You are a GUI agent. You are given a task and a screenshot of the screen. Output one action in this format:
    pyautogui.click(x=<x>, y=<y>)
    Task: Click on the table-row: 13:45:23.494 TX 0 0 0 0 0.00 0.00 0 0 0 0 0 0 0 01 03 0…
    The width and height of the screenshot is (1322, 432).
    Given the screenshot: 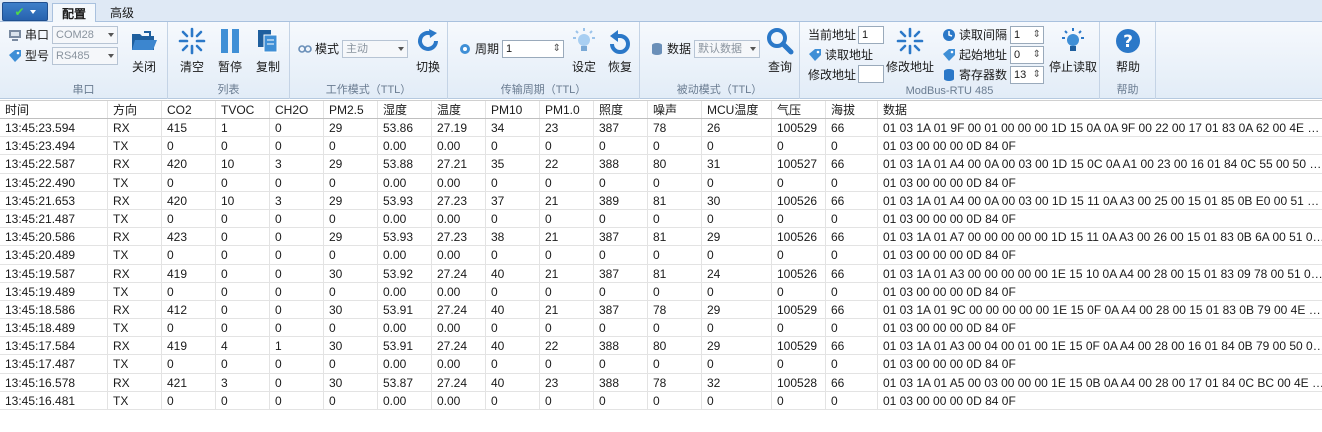 What is the action you would take?
    pyautogui.click(x=661, y=146)
    